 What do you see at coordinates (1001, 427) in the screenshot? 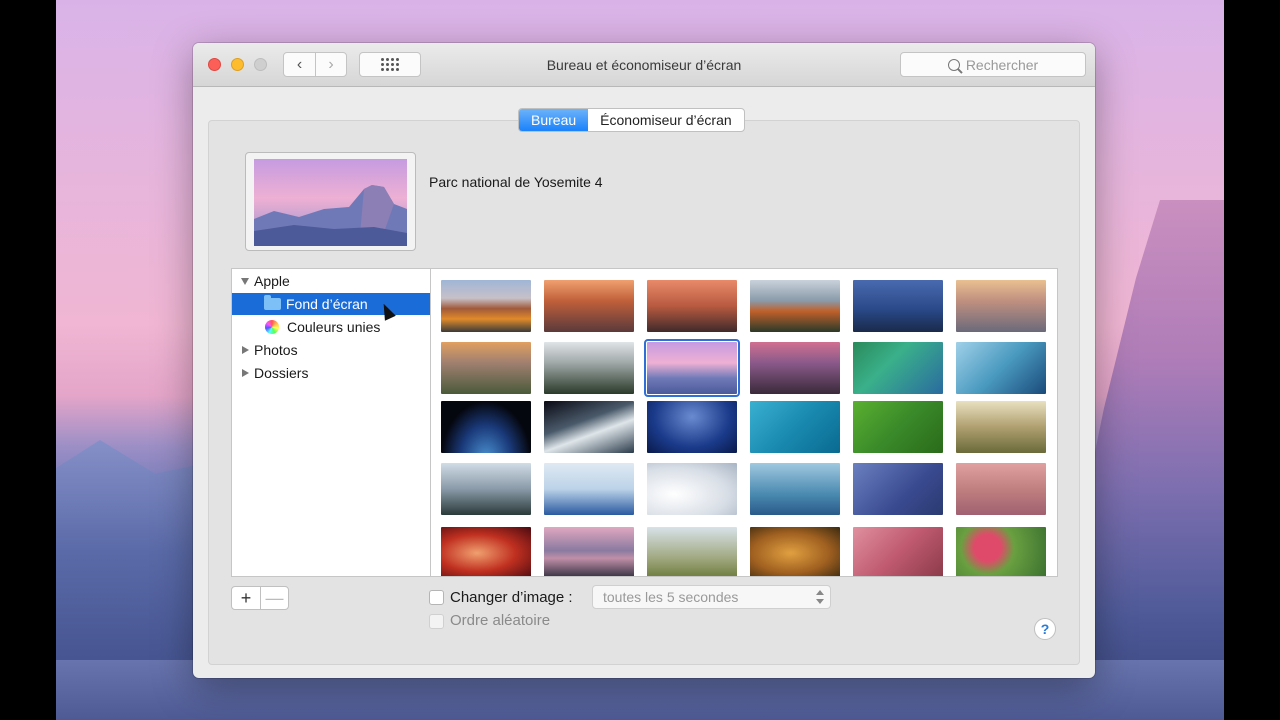
I see `wallpaper-thumbnail-foggy-field` at bounding box center [1001, 427].